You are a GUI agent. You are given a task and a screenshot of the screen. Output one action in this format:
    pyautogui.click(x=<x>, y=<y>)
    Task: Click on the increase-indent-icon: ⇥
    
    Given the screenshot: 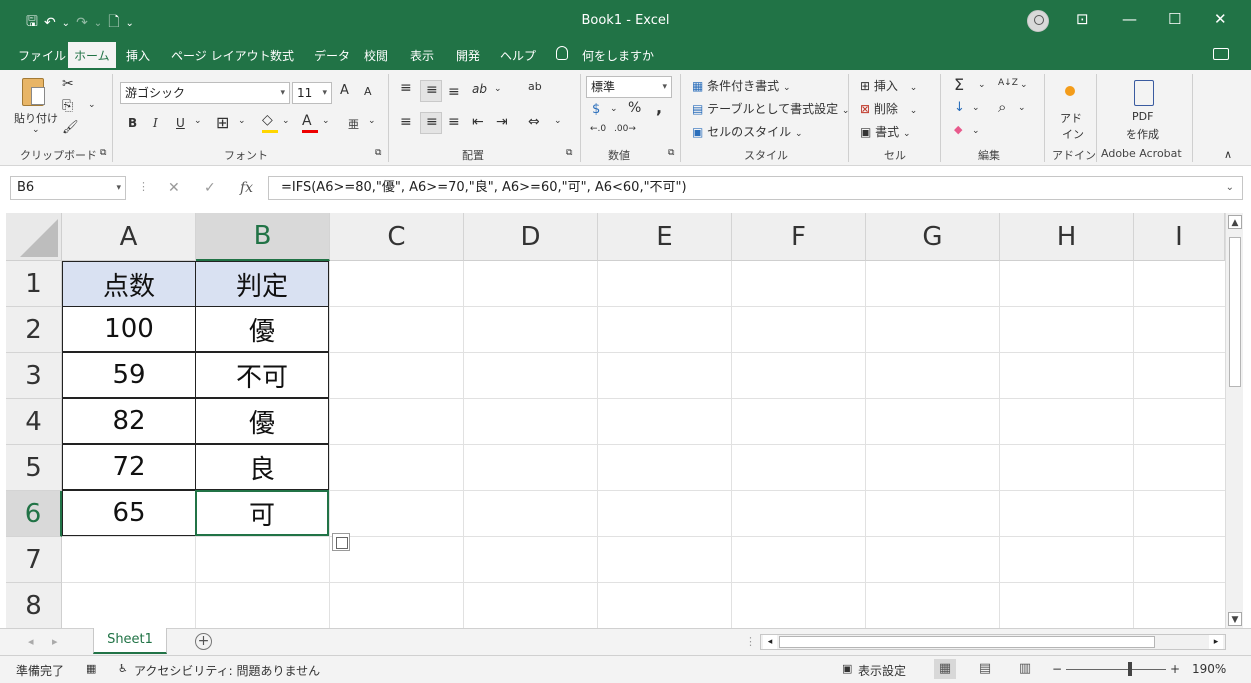 What is the action you would take?
    pyautogui.click(x=502, y=122)
    